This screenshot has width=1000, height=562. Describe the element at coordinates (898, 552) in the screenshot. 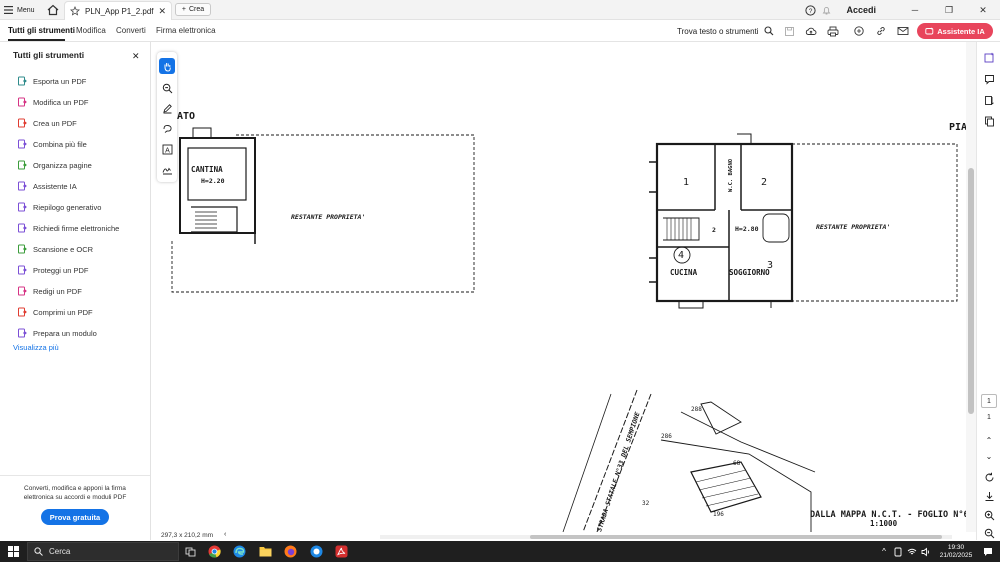

I see `onedrive-tray-icon` at that location.